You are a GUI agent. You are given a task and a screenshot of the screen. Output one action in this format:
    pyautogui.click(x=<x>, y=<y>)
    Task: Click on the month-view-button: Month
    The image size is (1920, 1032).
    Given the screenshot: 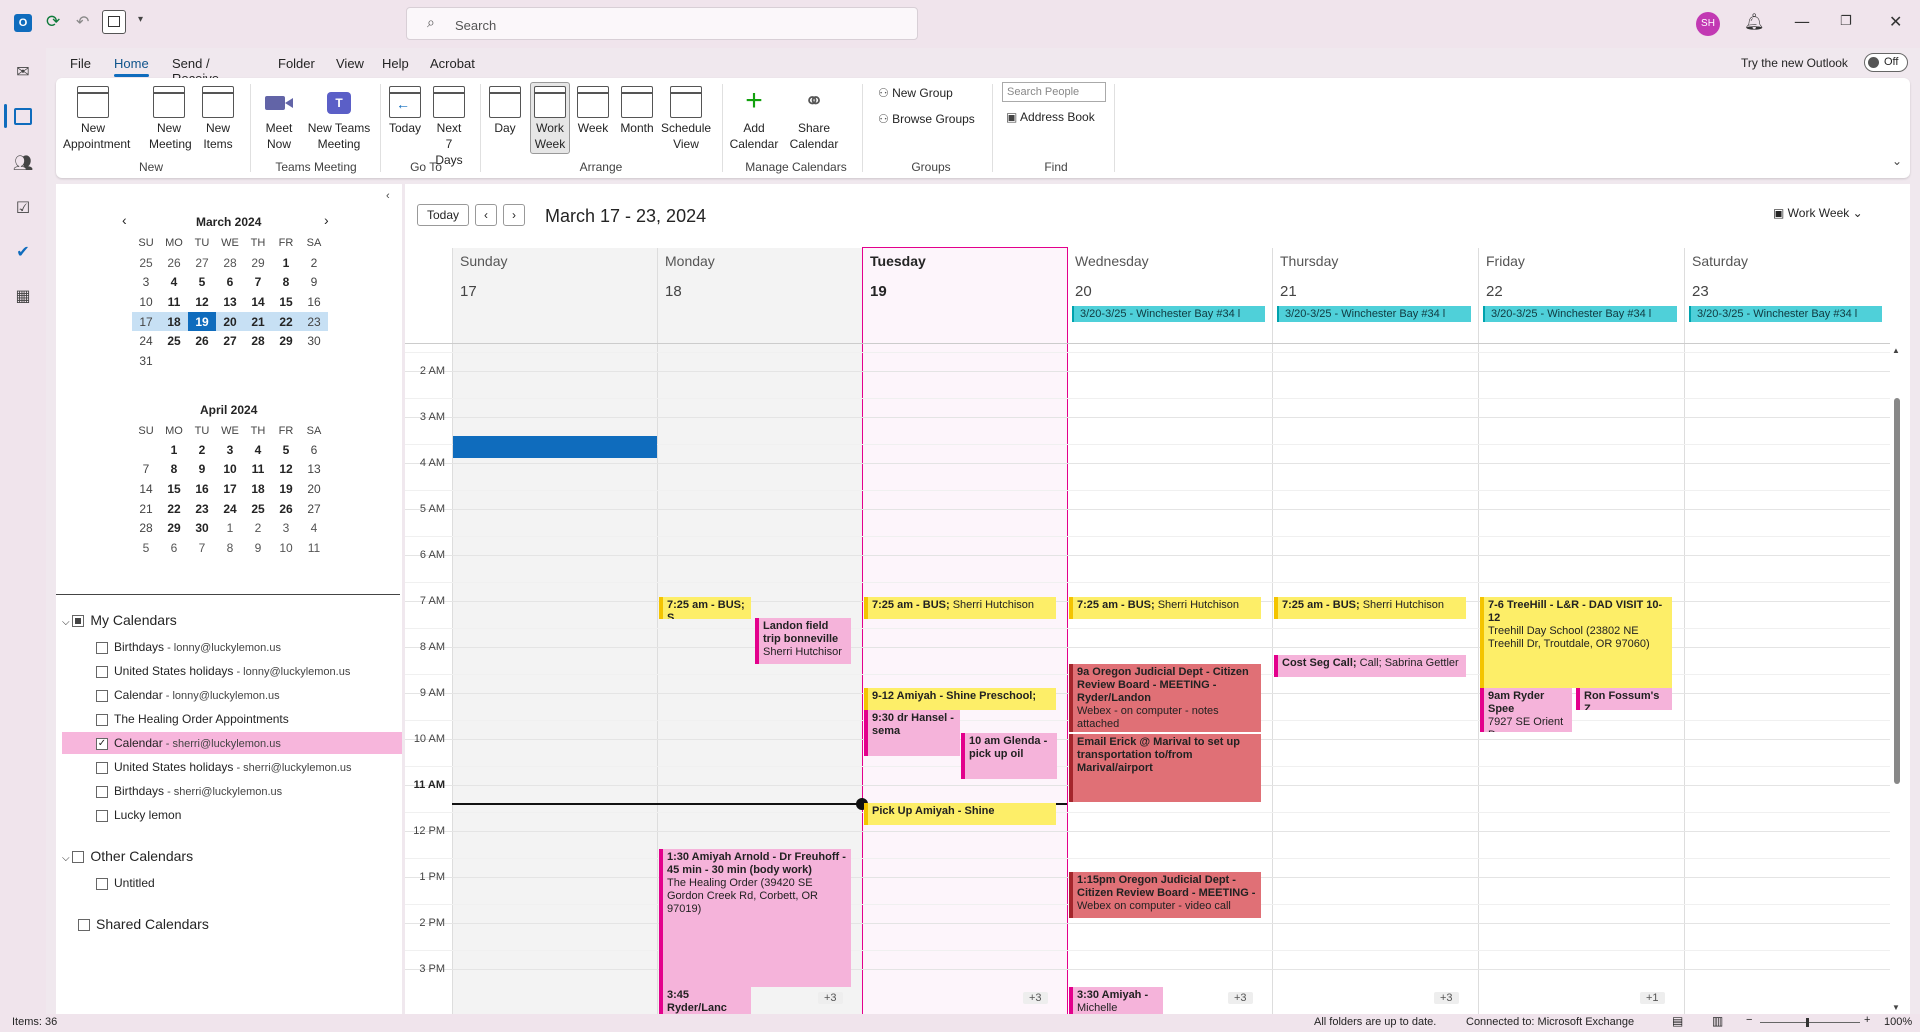 What is the action you would take?
    pyautogui.click(x=637, y=111)
    